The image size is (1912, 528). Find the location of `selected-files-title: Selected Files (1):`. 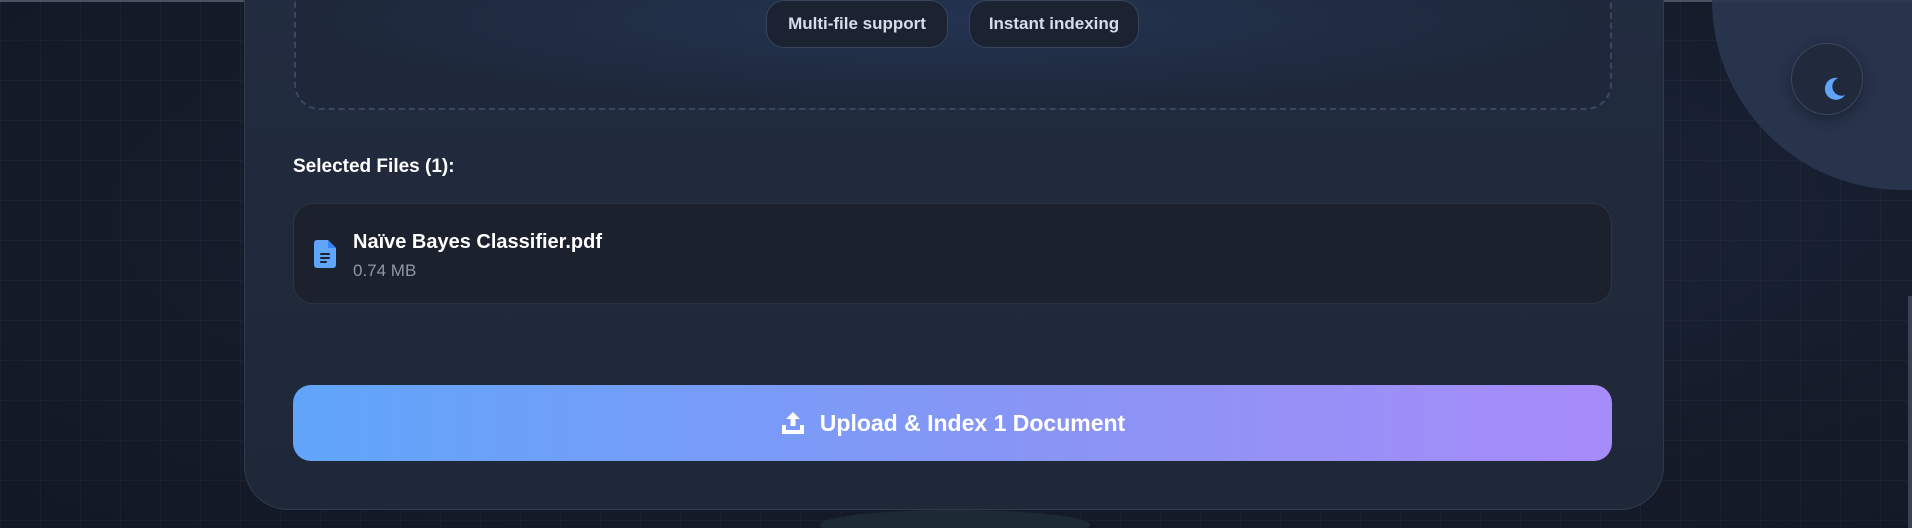

selected-files-title: Selected Files (1): is located at coordinates (374, 166).